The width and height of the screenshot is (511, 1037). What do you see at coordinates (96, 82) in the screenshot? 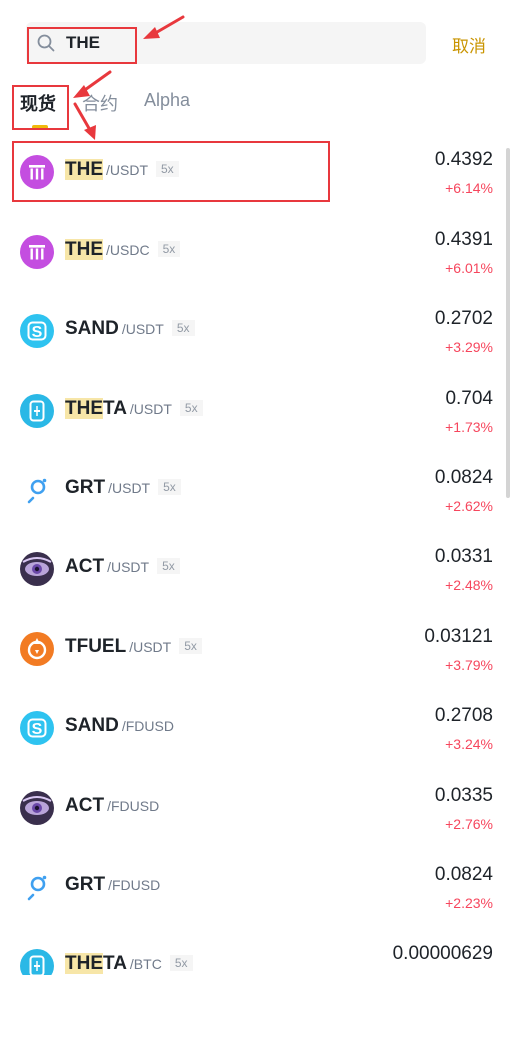
I see `arrow-to-tab` at bounding box center [96, 82].